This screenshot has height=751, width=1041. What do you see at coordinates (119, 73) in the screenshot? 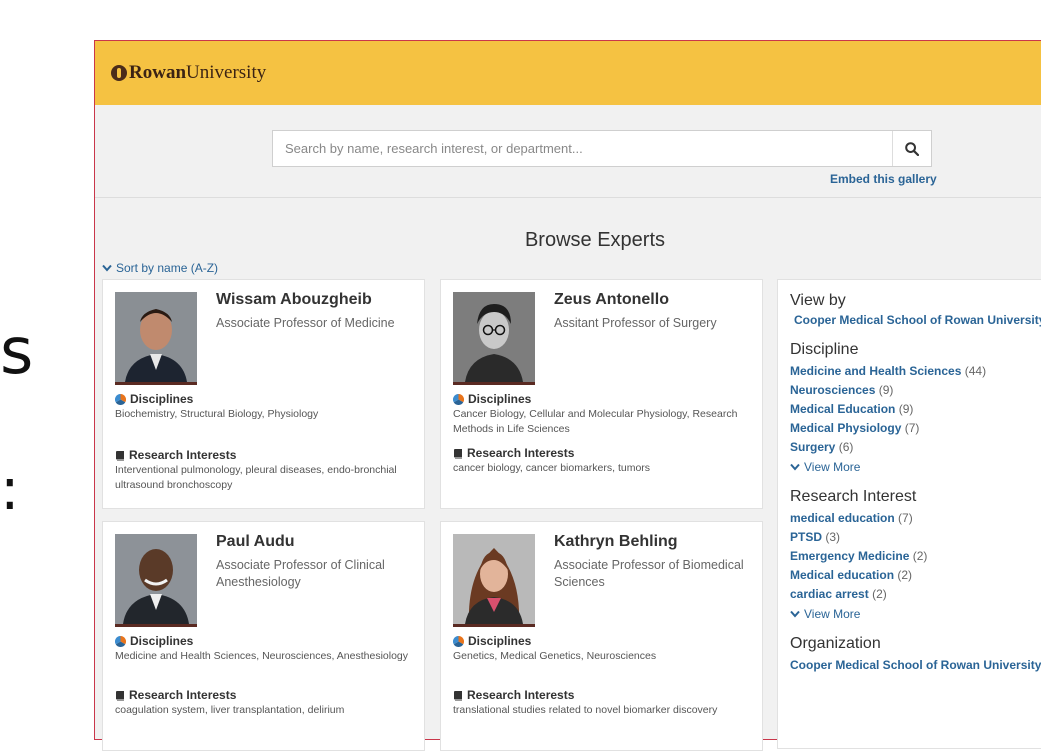
I see `rowan-logo-icon` at bounding box center [119, 73].